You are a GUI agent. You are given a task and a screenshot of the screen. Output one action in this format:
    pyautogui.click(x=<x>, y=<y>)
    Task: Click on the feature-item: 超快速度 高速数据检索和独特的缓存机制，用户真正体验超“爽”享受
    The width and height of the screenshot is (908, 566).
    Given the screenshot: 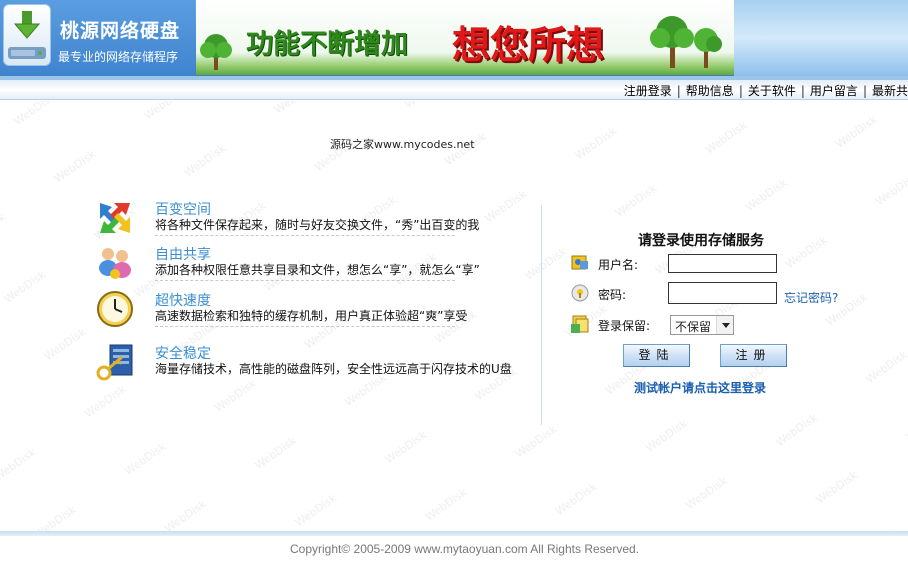 What is the action you would take?
    pyautogui.click(x=314, y=313)
    